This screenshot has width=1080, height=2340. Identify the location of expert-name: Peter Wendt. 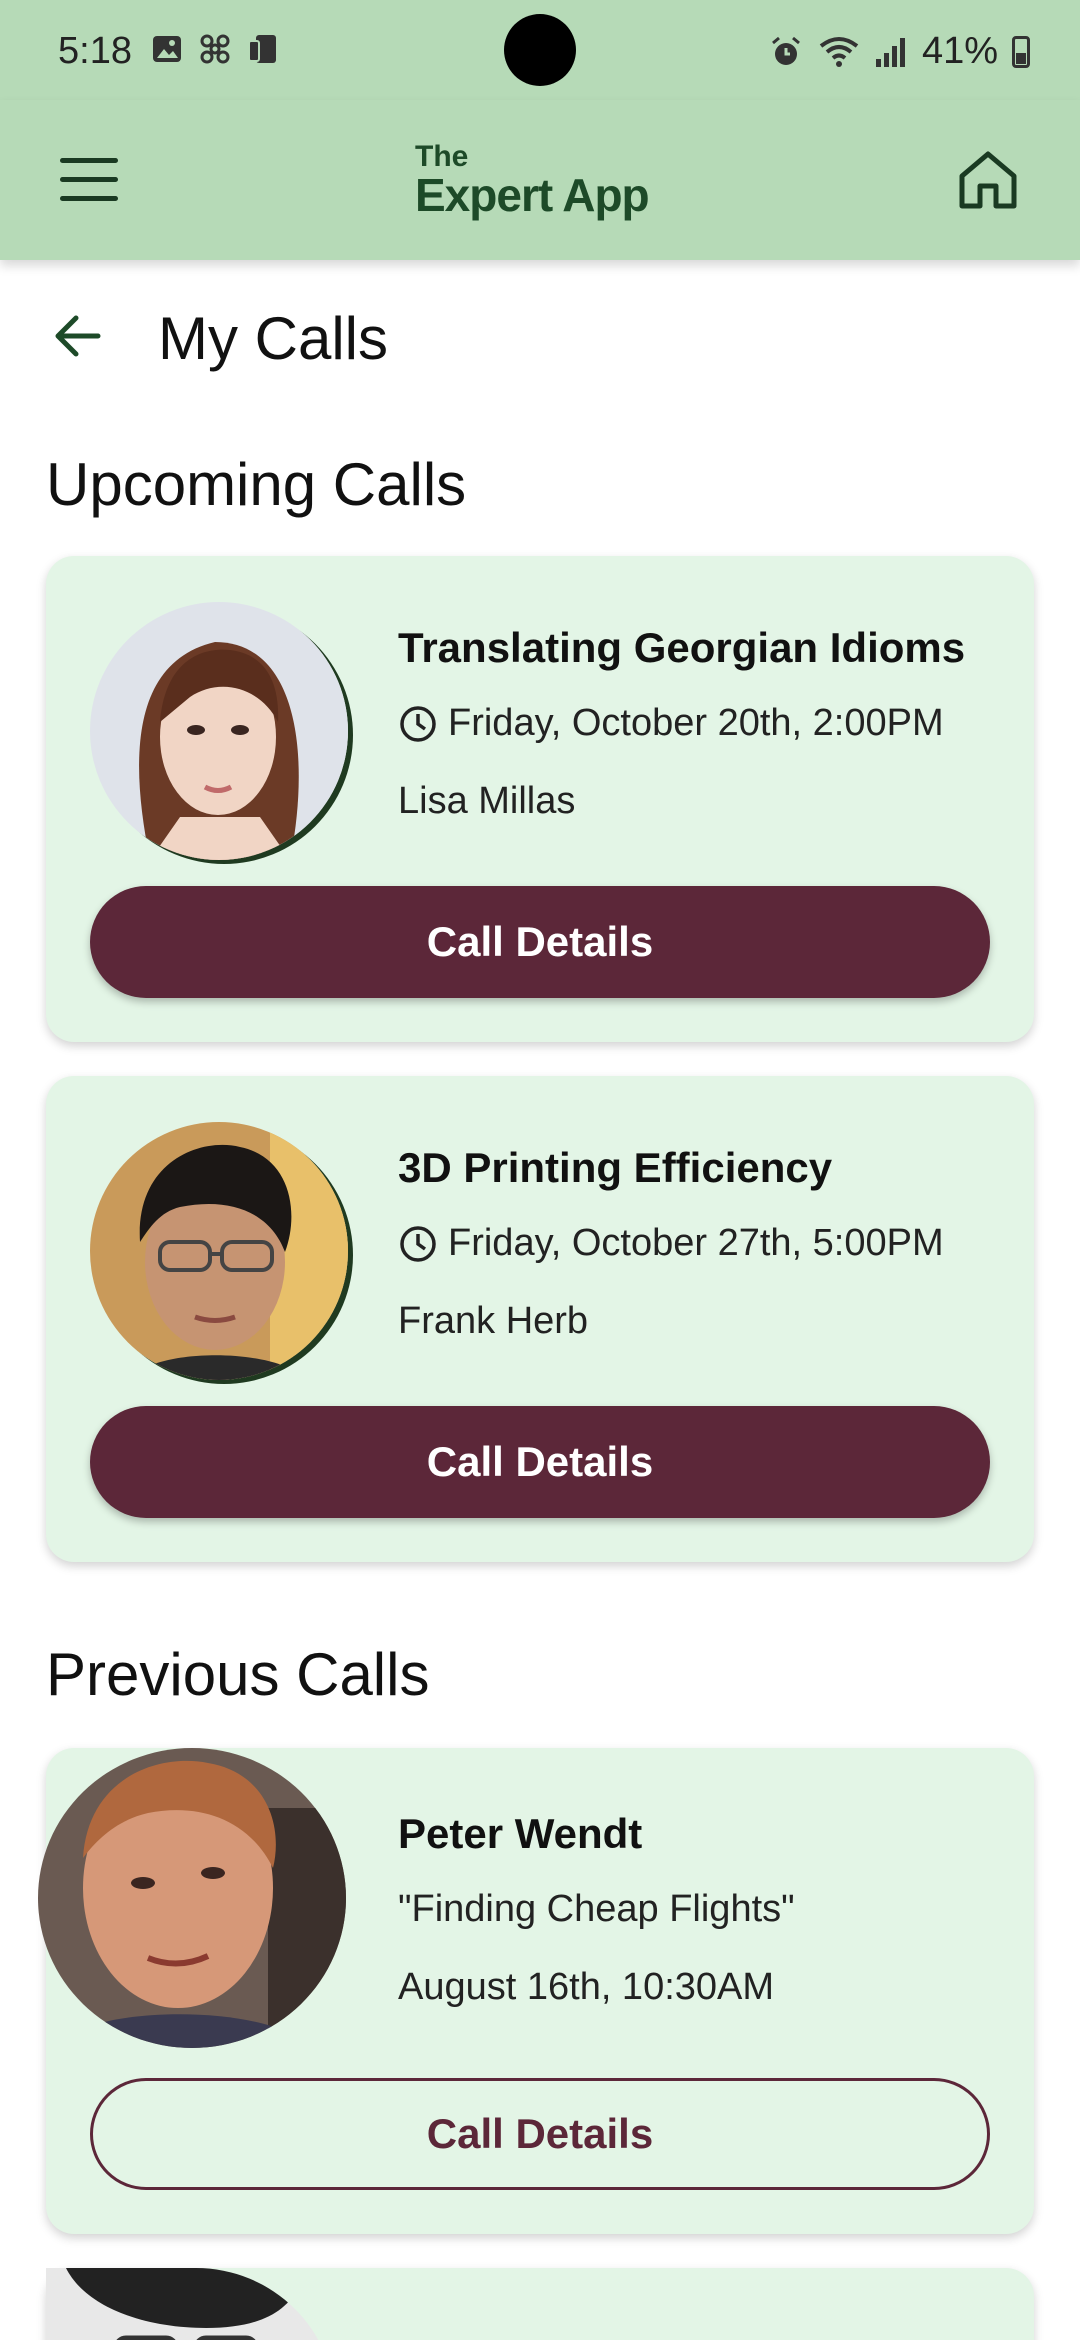
(520, 1833).